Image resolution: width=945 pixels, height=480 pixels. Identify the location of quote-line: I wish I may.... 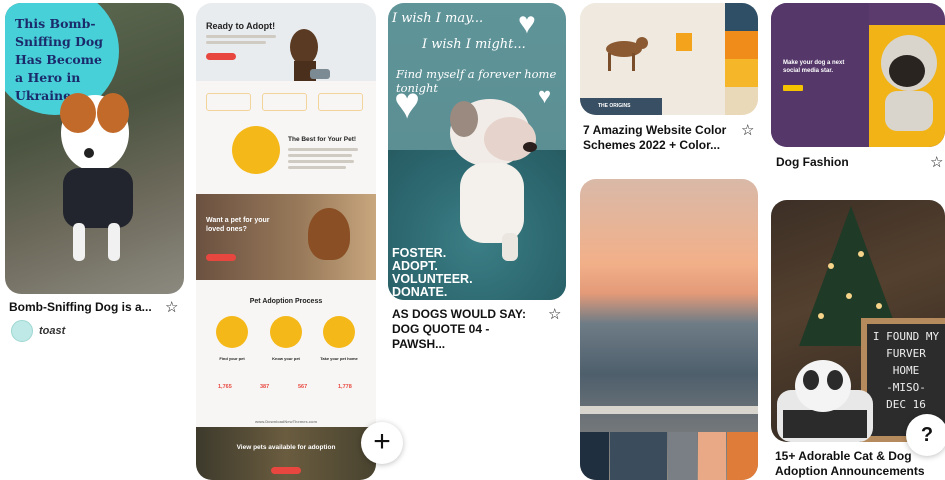
(438, 18).